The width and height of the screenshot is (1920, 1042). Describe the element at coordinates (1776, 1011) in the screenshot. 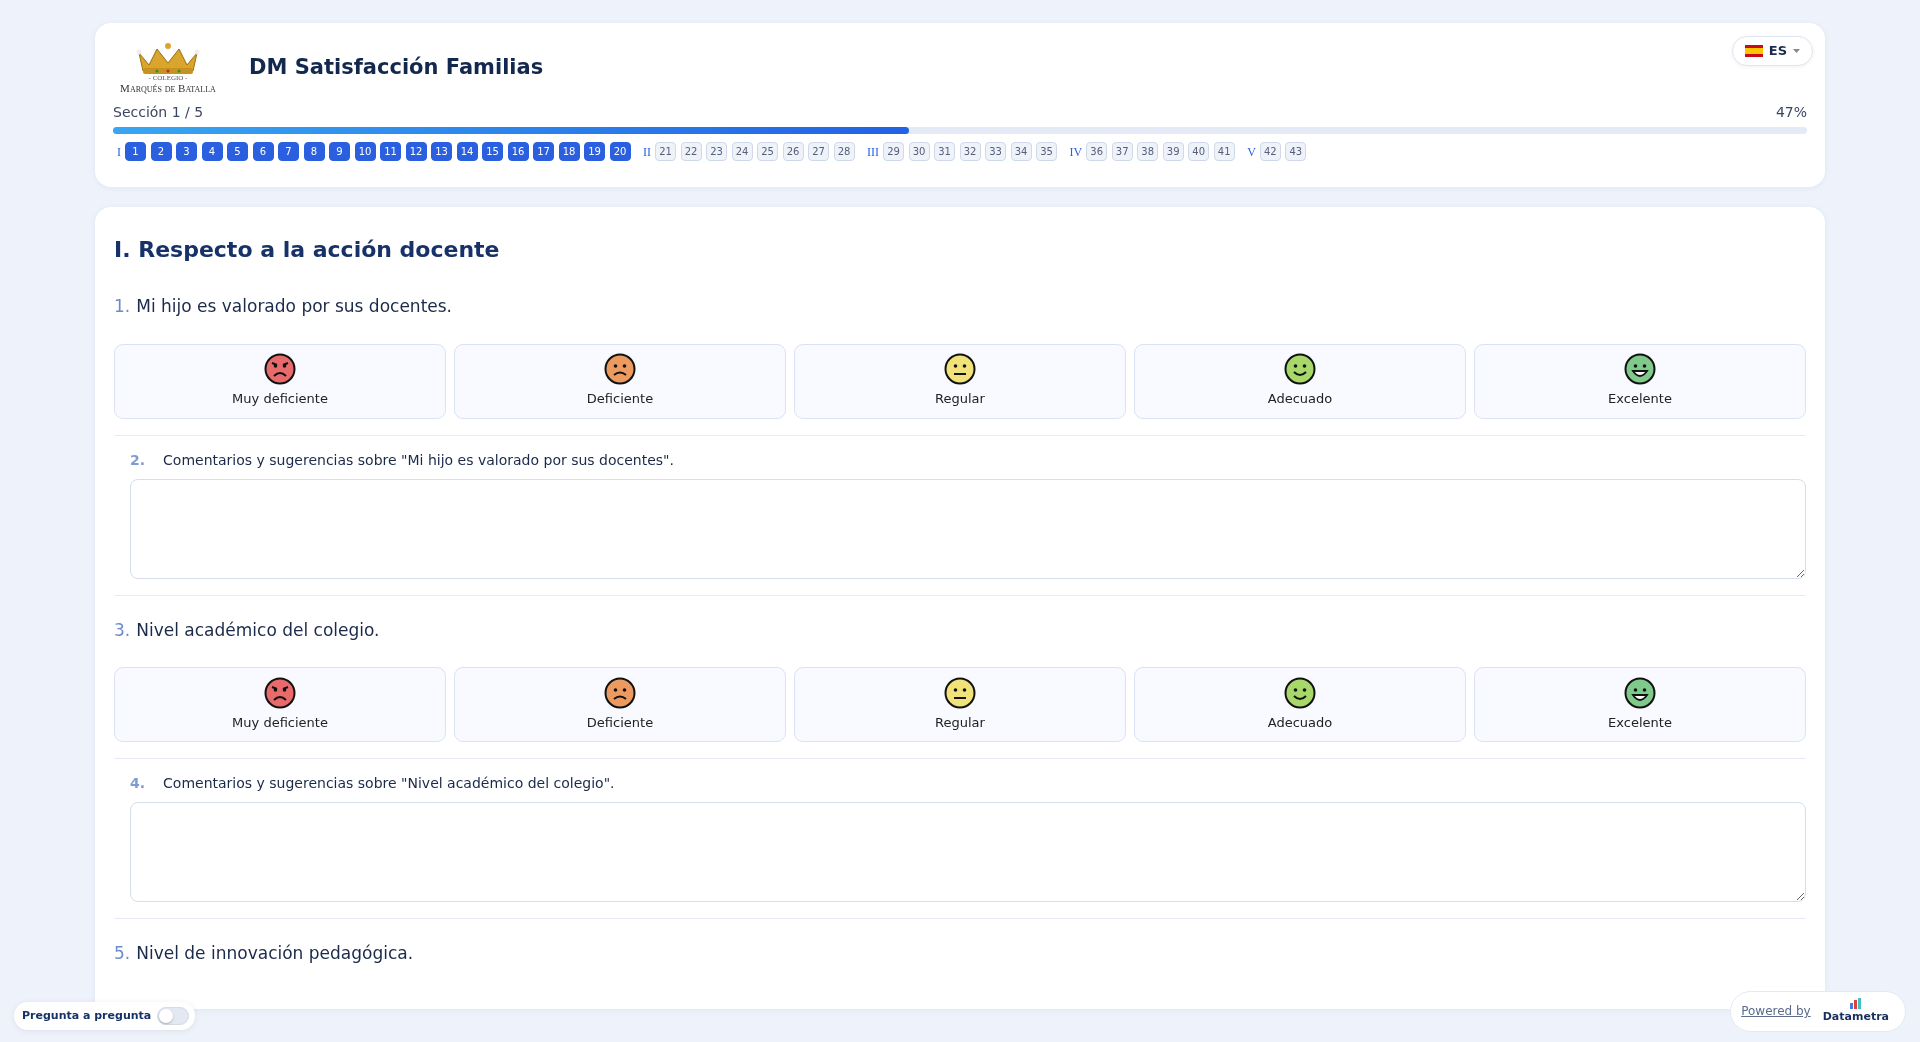

I see `powered-by-link: Powered by` at that location.